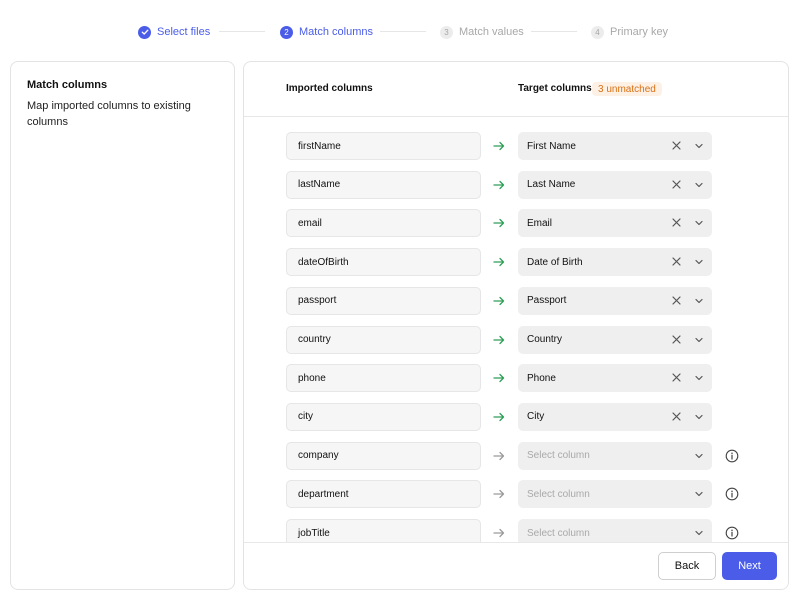 The image size is (799, 600). I want to click on target-column-value: First Name, so click(551, 146).